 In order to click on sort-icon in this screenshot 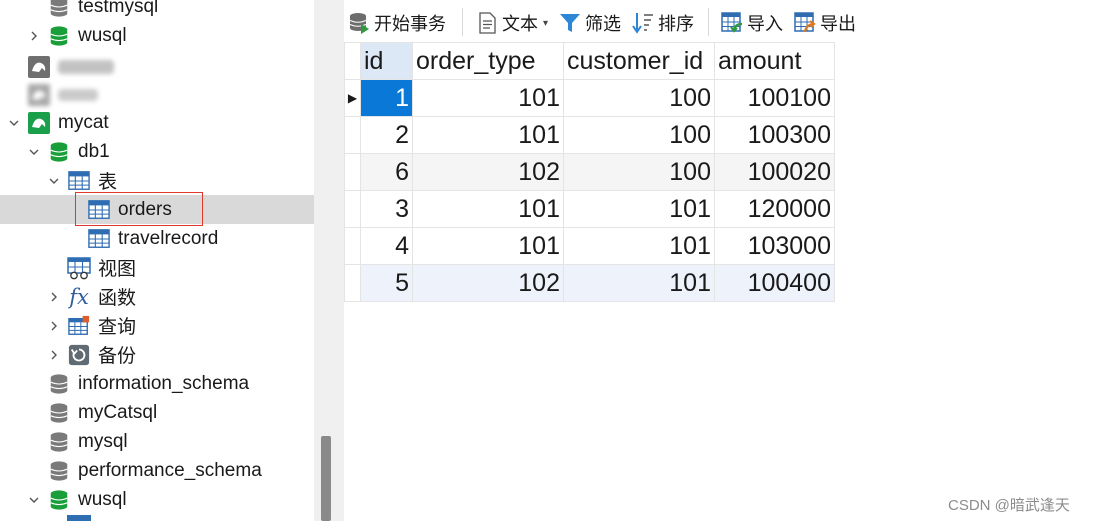, I will do `click(643, 23)`.